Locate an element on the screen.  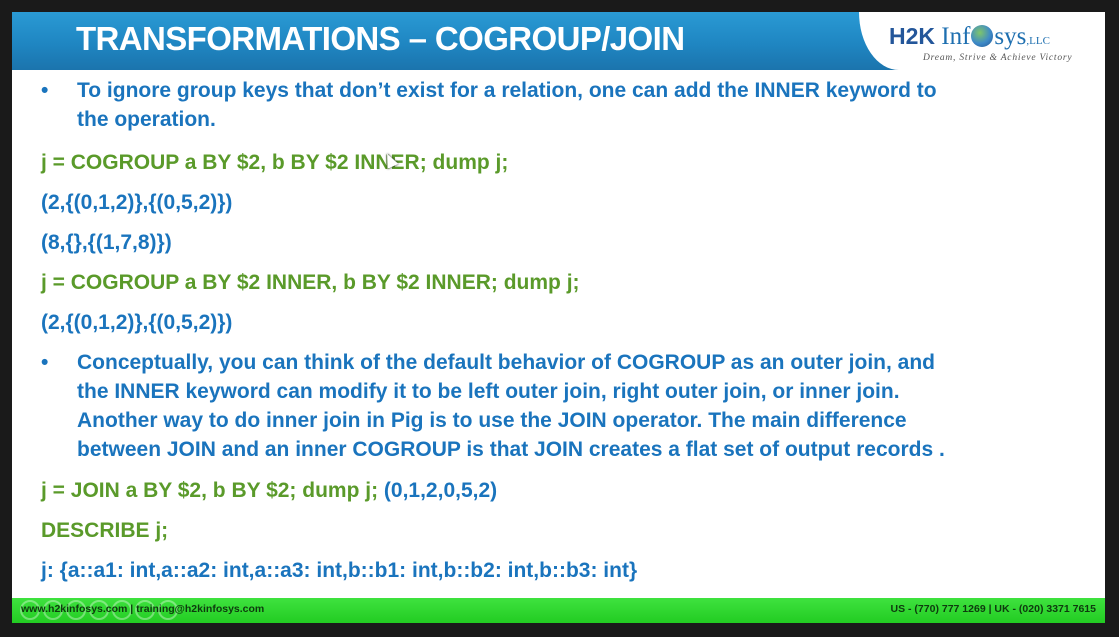
code-line-3-output: (0,1,2,0,5,2) is located at coordinates (438, 490).